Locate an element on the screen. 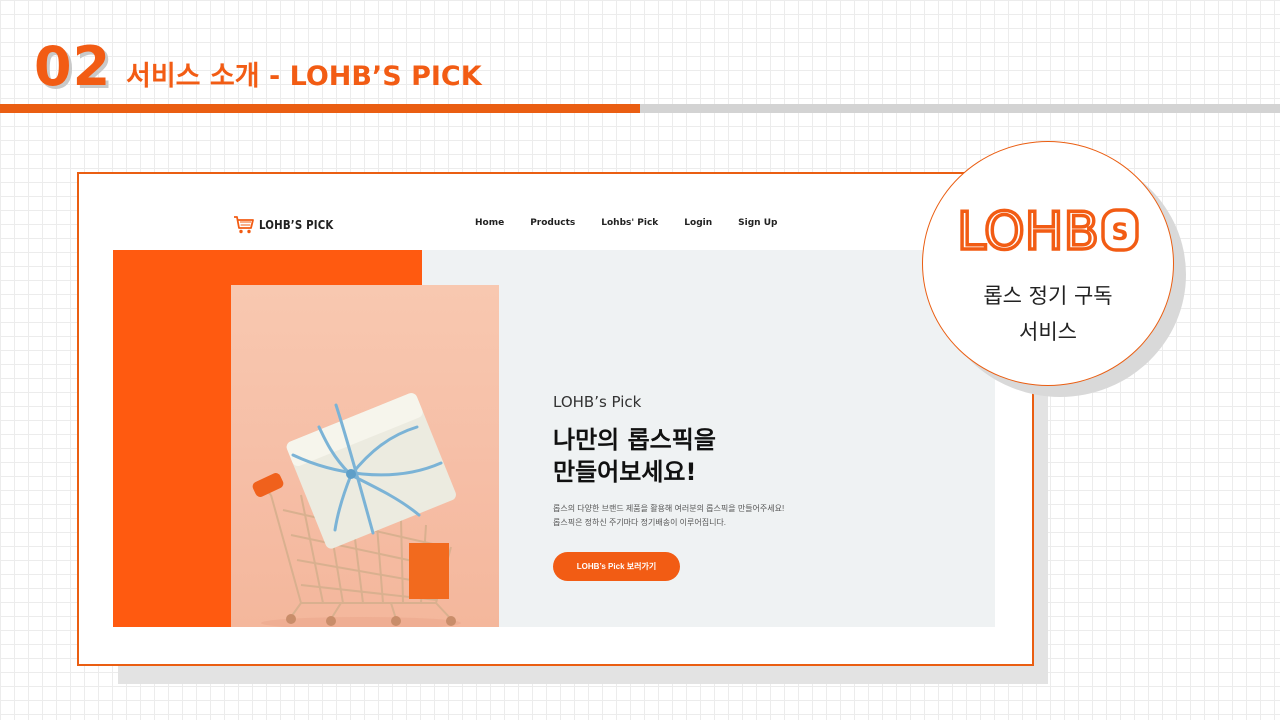  nav-home: Home is located at coordinates (489, 223).